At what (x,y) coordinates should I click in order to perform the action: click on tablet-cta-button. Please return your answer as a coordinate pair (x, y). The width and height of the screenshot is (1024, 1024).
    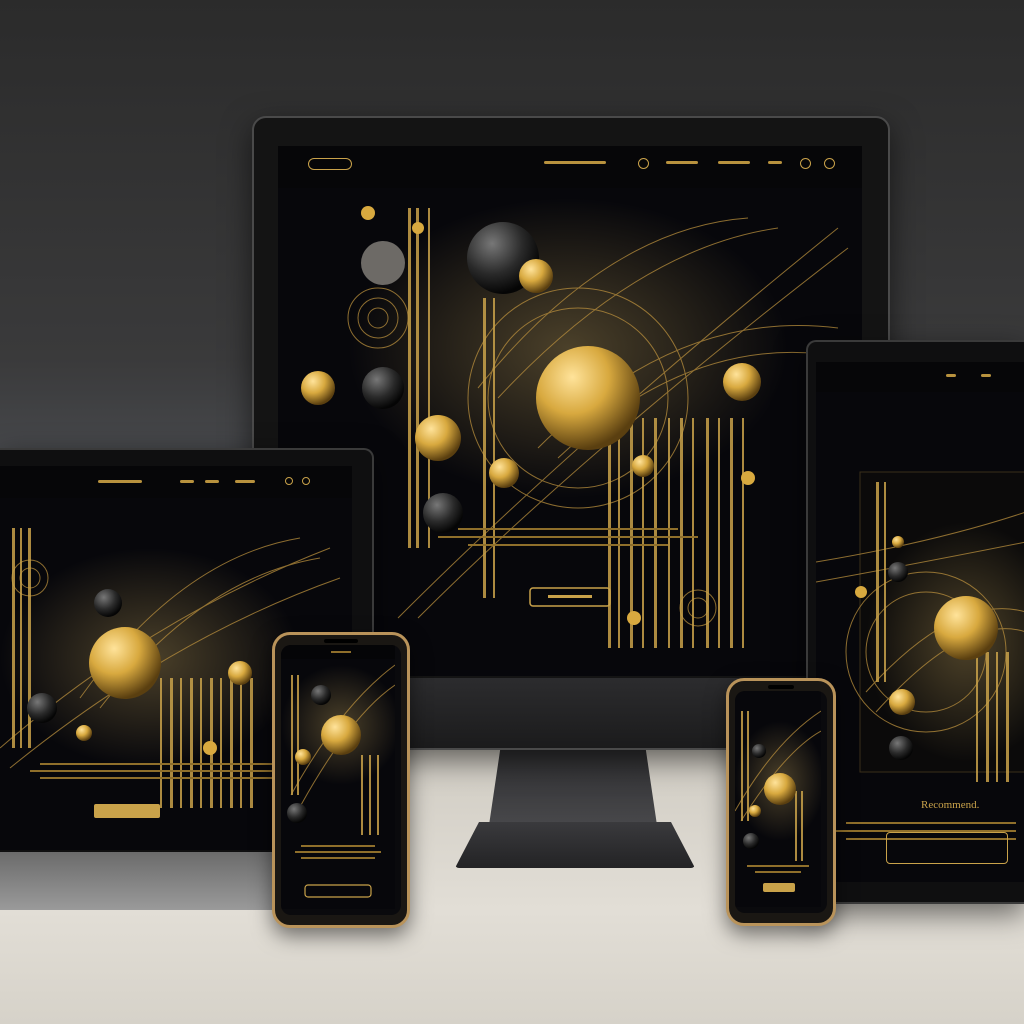
    Looking at the image, I should click on (947, 848).